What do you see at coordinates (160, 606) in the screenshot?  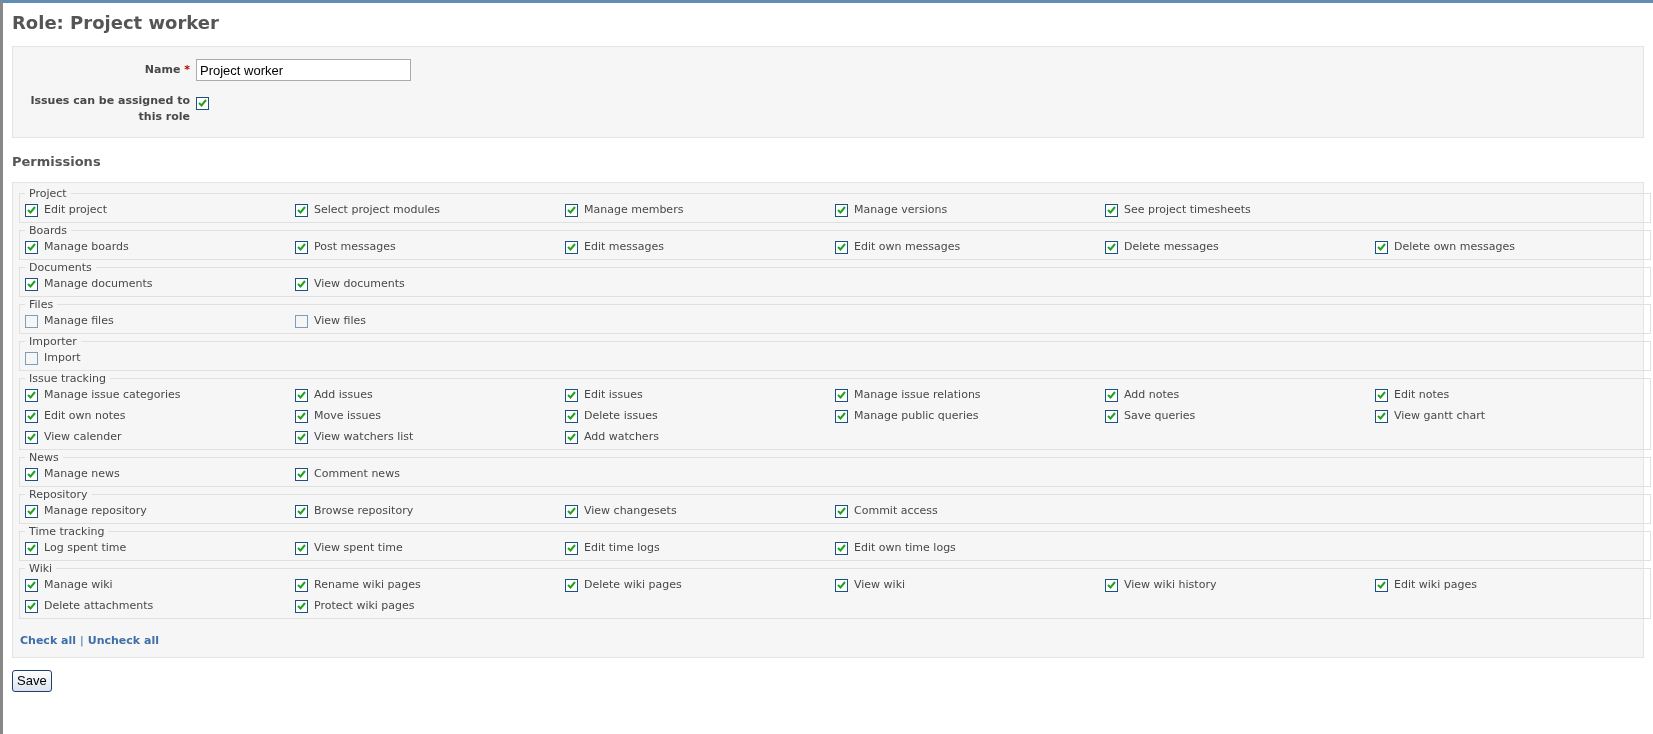 I see `permission-option: Delete attachments` at bounding box center [160, 606].